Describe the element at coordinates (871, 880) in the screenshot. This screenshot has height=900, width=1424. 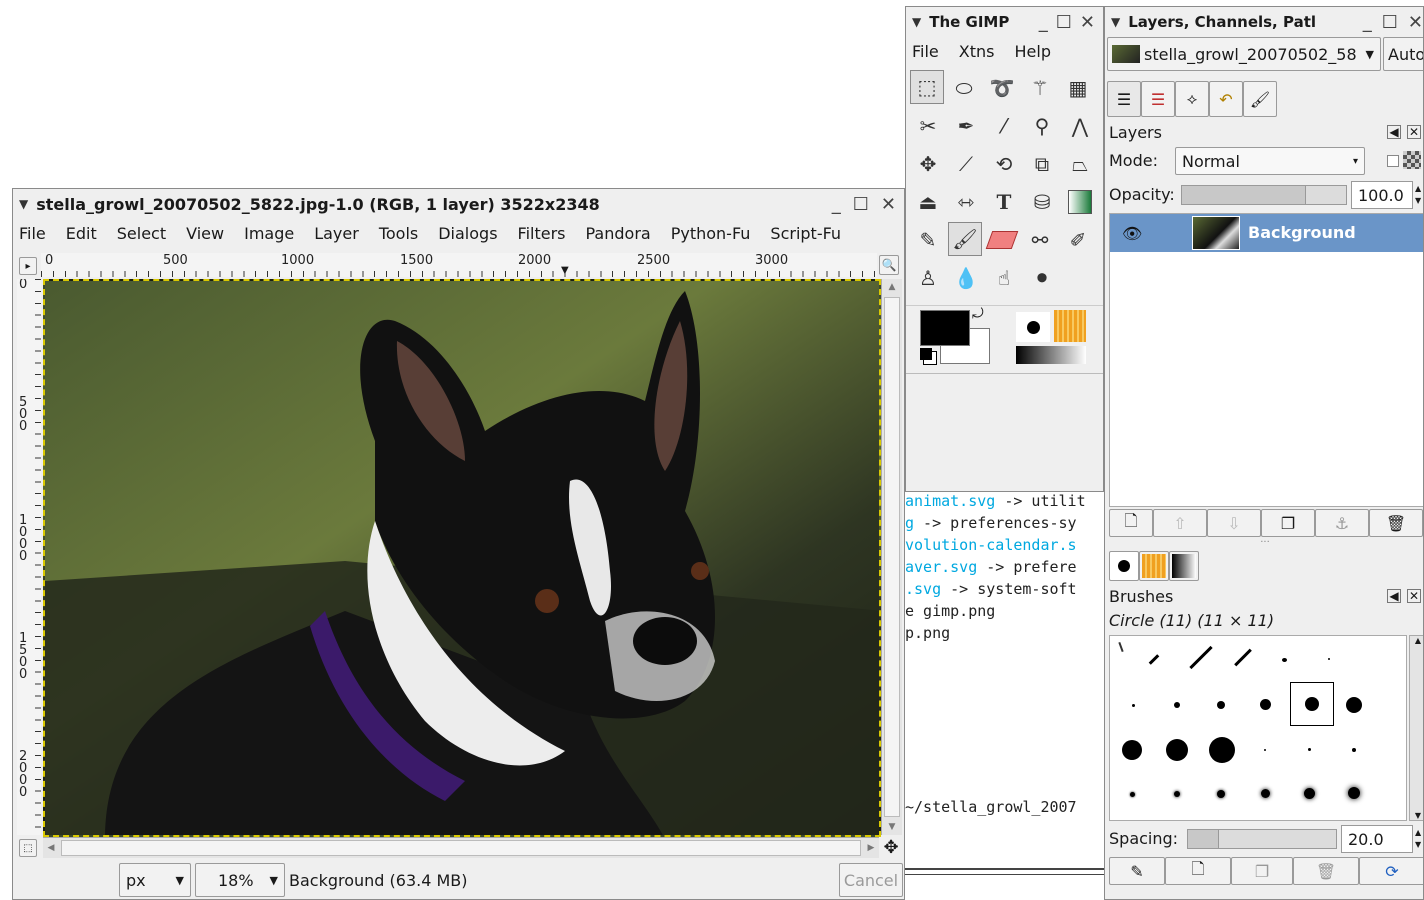
I see `cancel-button: Cancel` at that location.